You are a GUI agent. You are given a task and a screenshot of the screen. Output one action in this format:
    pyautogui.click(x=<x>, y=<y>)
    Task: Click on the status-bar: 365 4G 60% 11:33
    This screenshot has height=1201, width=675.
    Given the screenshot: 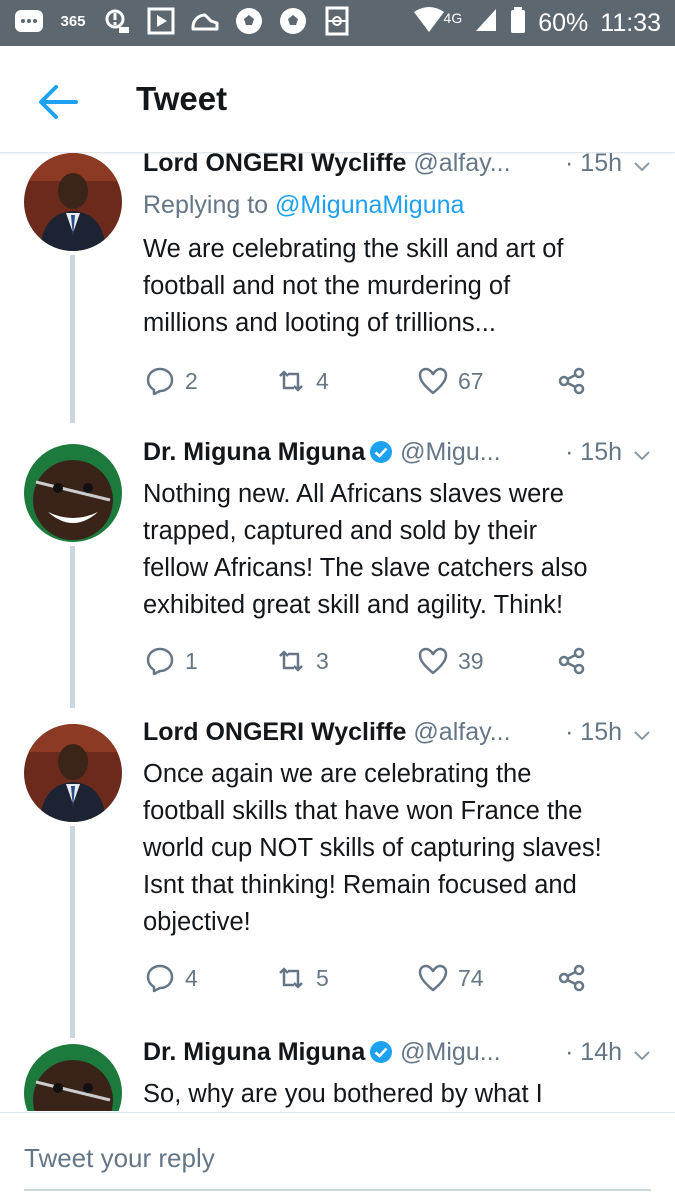 What is the action you would take?
    pyautogui.click(x=337, y=23)
    